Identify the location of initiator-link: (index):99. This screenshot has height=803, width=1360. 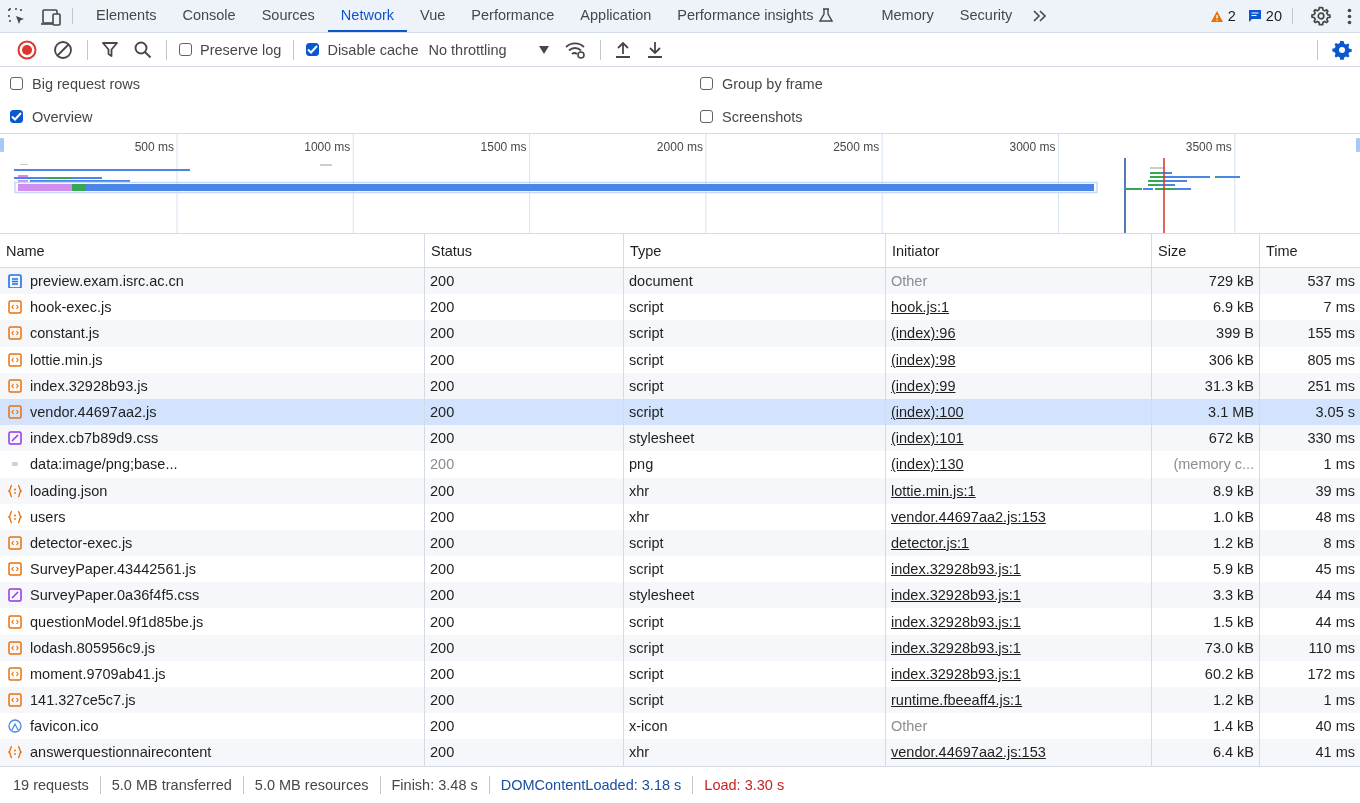
(923, 385).